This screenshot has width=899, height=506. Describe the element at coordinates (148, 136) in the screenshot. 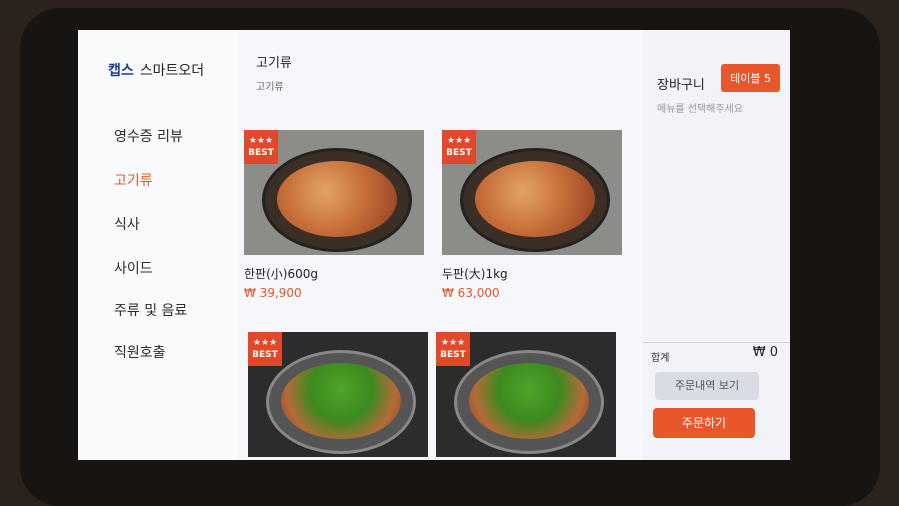

I see `nav-item-receipt-review: 영수증 리뷰` at that location.